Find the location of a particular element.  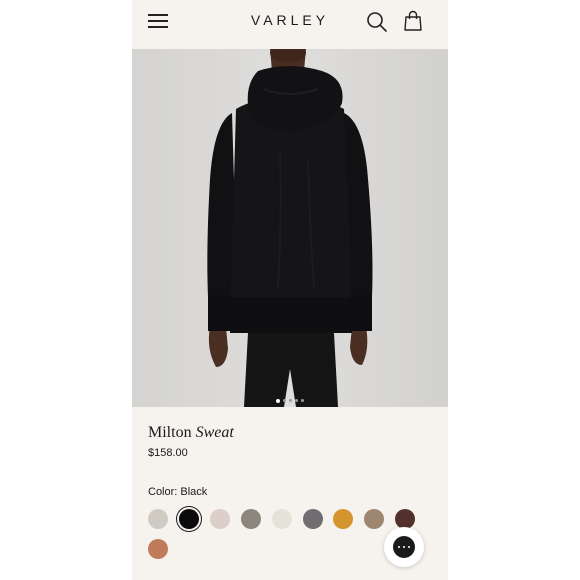

shopping-bag-button is located at coordinates (413, 21).